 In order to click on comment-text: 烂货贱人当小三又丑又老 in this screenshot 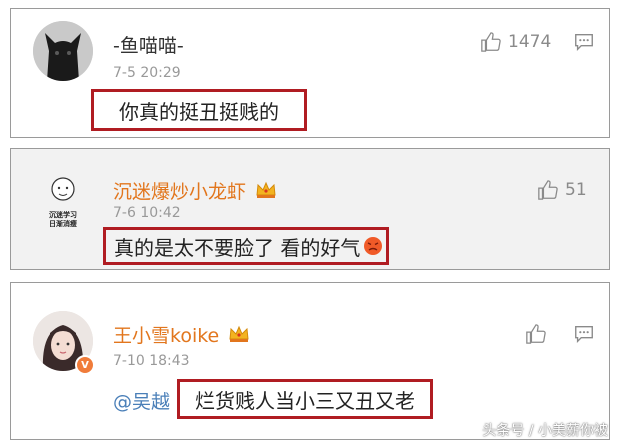, I will do `click(305, 399)`.